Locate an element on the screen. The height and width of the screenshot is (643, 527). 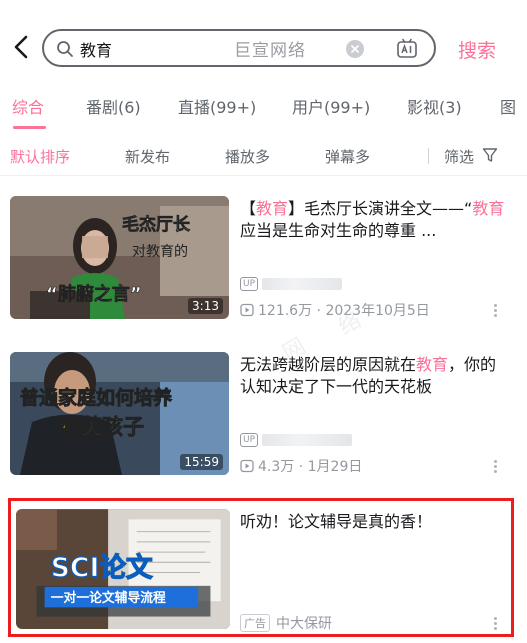
search-button: 搜索 is located at coordinates (477, 49).